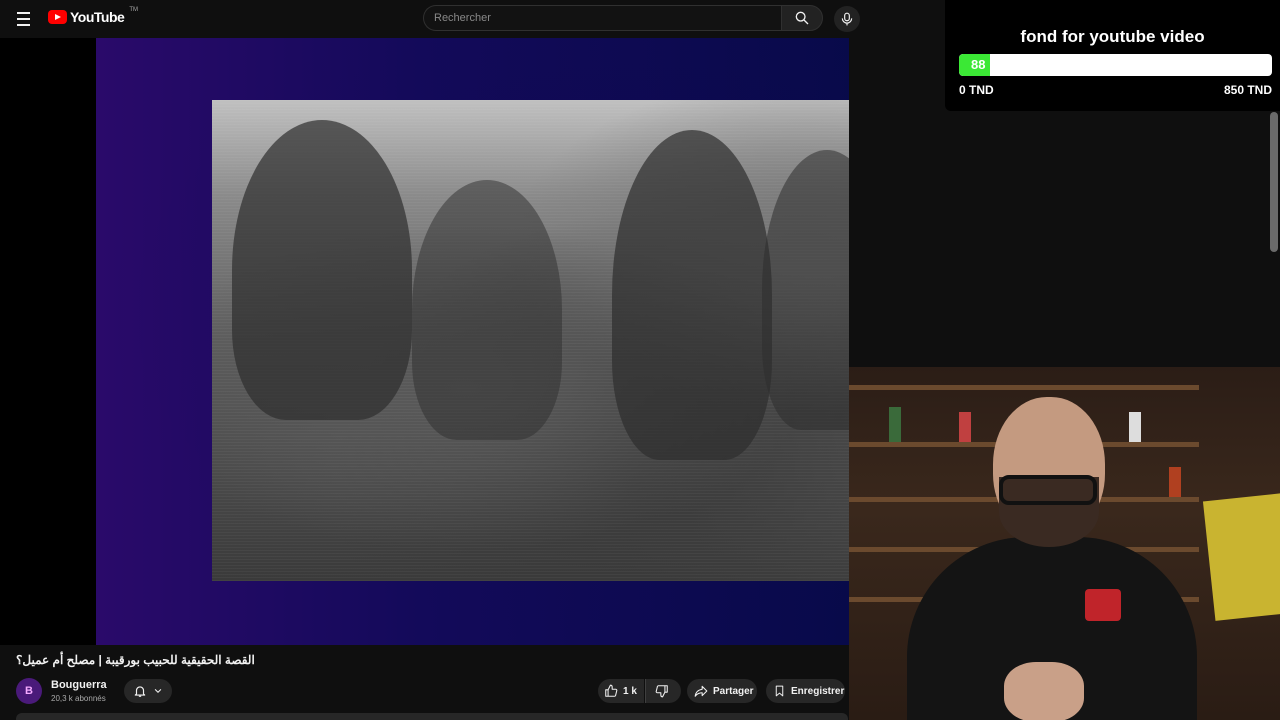 This screenshot has width=1280, height=720. Describe the element at coordinates (158, 690) in the screenshot. I see `chevron-down-icon` at that location.